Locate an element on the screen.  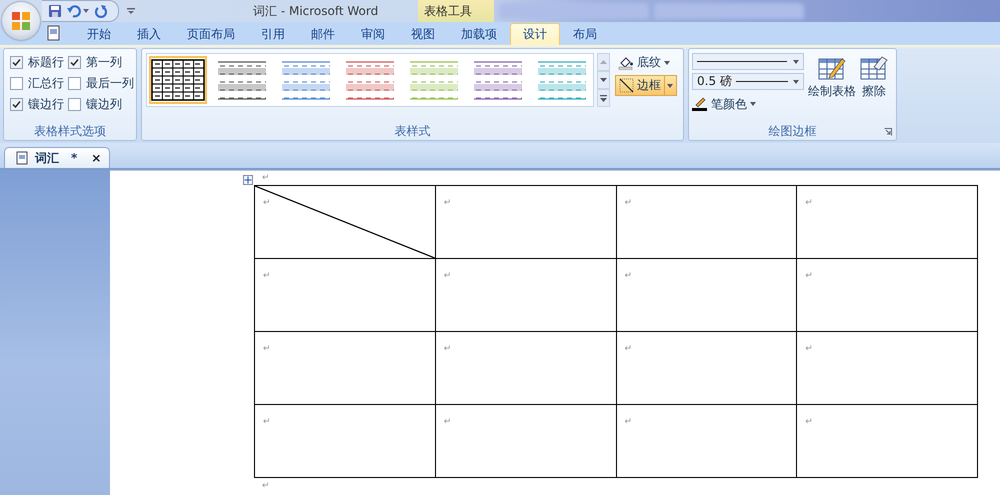
office-logo is located at coordinates (21, 21).